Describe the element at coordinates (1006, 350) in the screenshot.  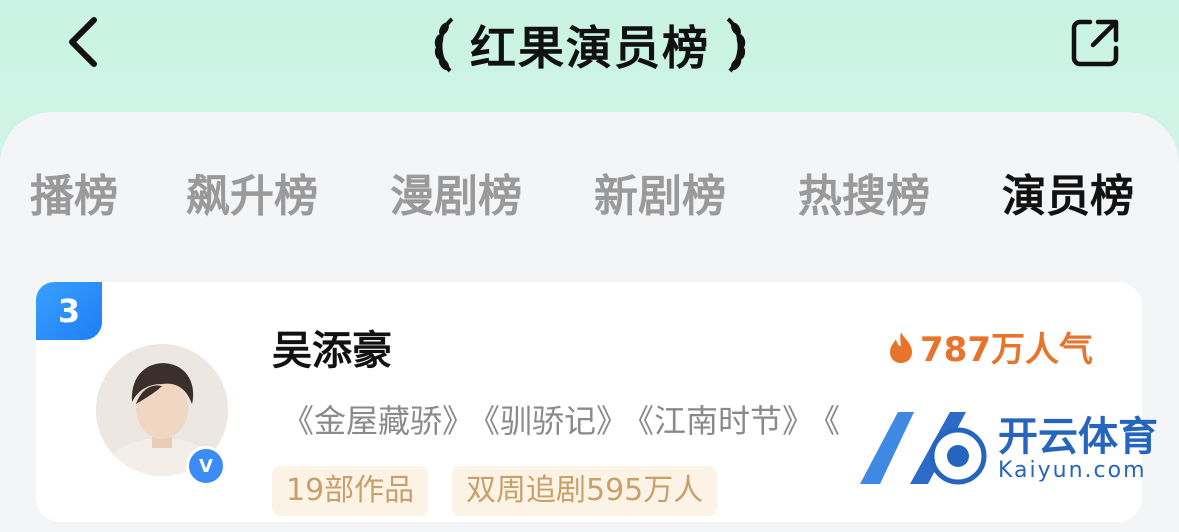
I see `popularity-value: 787万人气` at that location.